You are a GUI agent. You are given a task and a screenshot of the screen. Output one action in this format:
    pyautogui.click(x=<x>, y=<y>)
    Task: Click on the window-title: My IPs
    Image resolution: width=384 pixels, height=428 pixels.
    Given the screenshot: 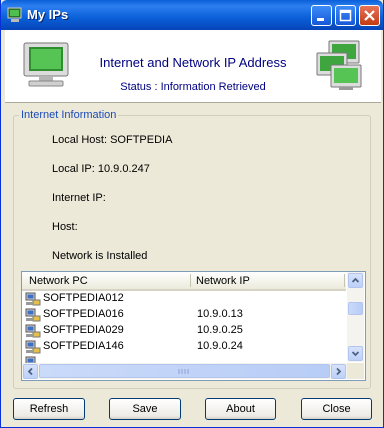 What is the action you would take?
    pyautogui.click(x=48, y=14)
    